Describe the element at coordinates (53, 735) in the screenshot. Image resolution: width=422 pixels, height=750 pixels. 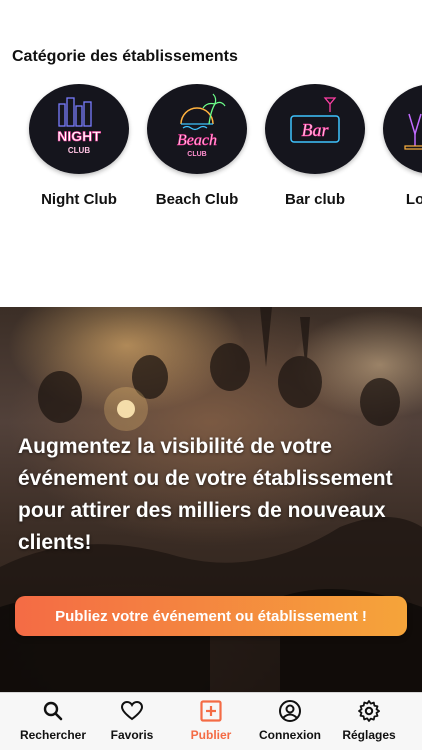
I see `tab-label: Rechercher` at that location.